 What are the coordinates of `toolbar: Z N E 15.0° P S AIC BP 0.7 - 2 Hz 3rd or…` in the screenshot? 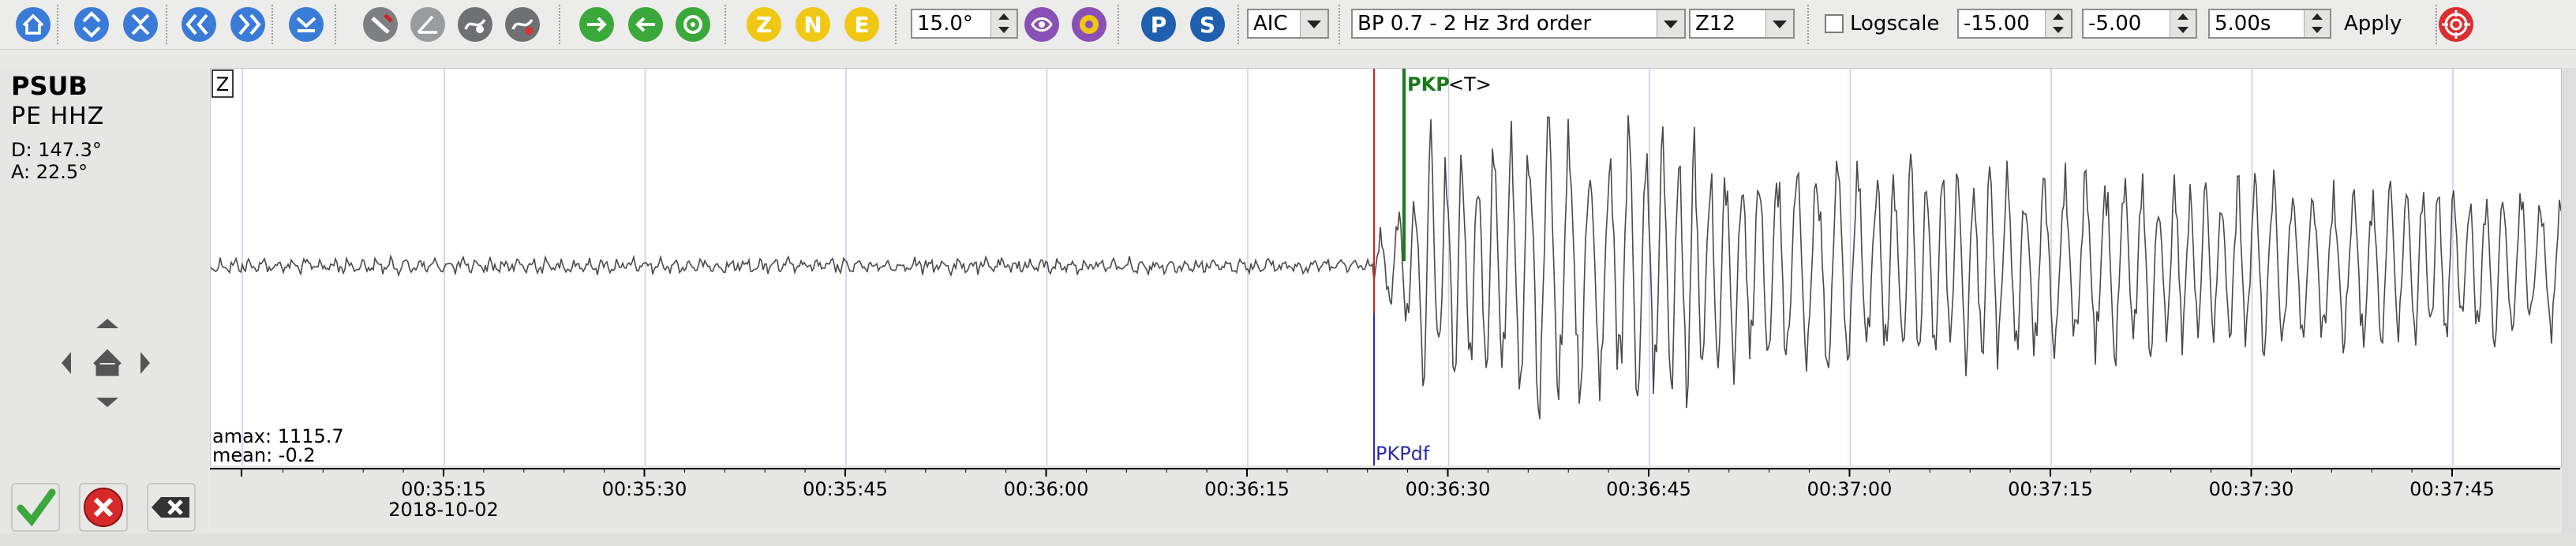 It's located at (1288, 25).